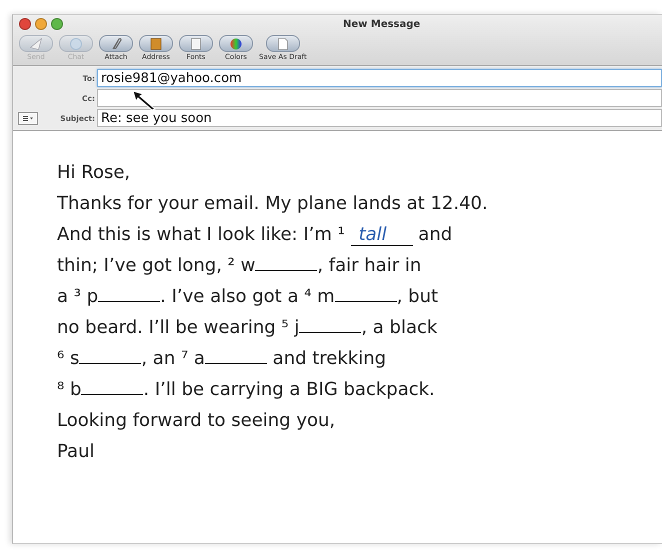  Describe the element at coordinates (196, 421) in the screenshot. I see `message-line: Looking forward to seeing you,` at that location.